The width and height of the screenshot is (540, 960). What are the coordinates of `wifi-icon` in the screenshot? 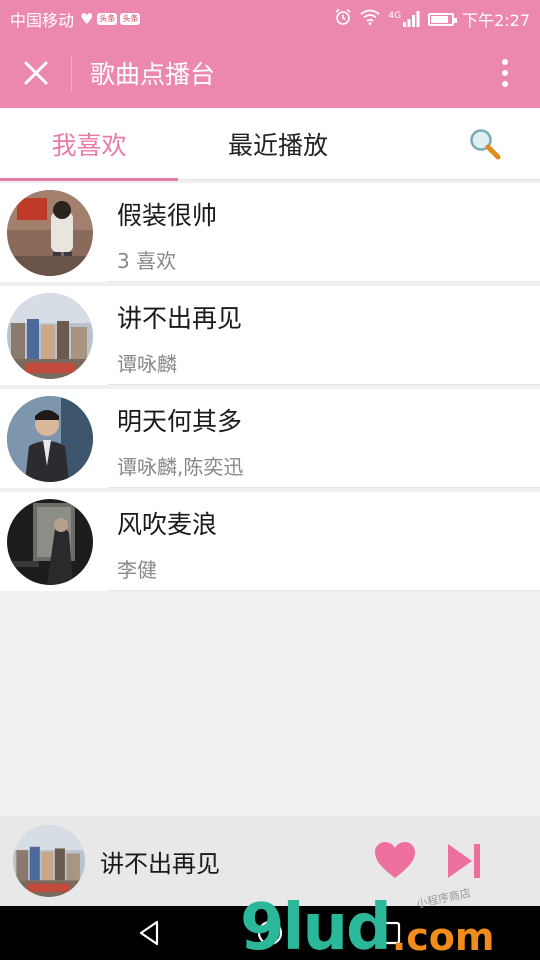 It's located at (370, 19).